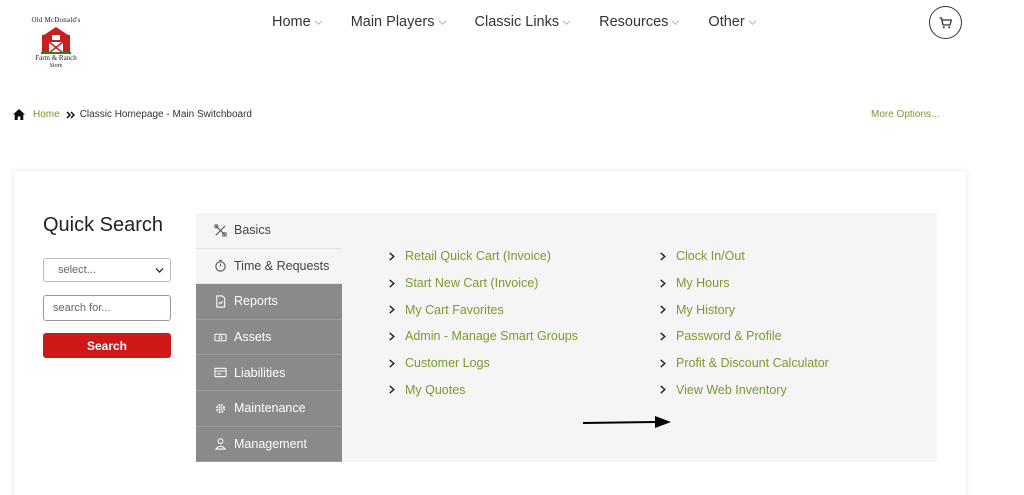 The width and height of the screenshot is (1024, 495). Describe the element at coordinates (19, 114) in the screenshot. I see `home-icon` at that location.